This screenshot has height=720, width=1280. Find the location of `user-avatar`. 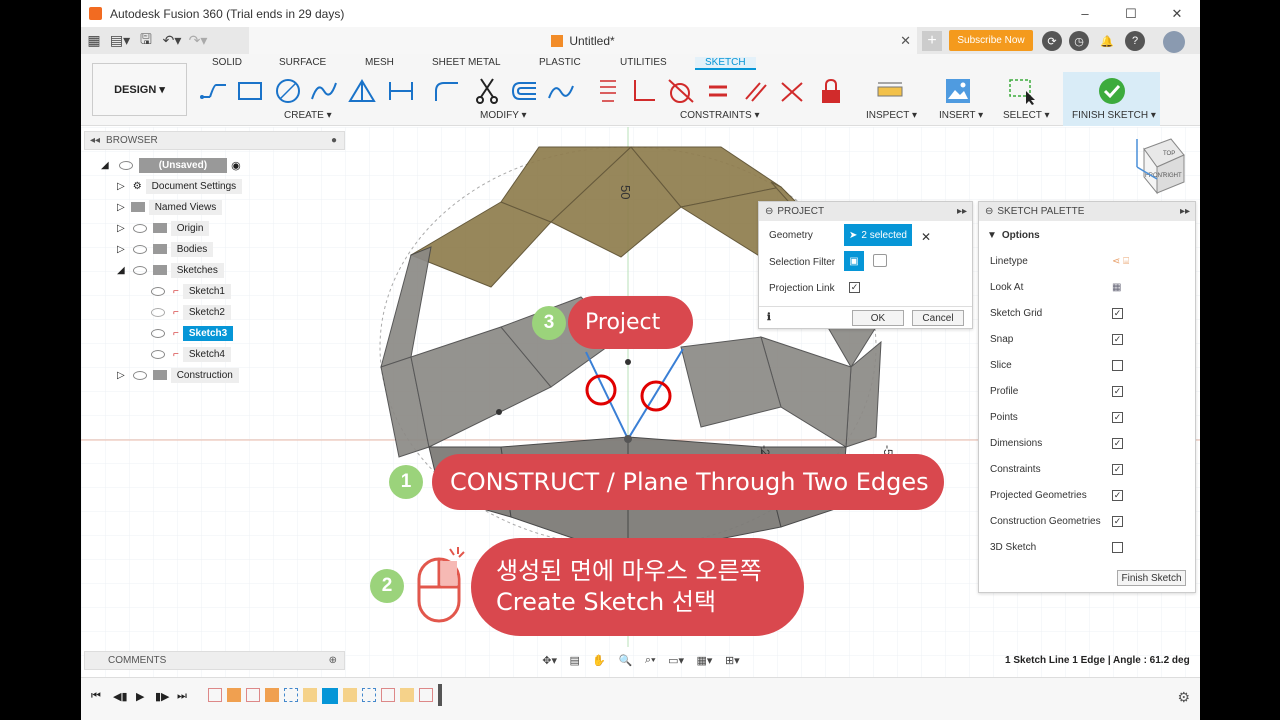

user-avatar is located at coordinates (1174, 42).